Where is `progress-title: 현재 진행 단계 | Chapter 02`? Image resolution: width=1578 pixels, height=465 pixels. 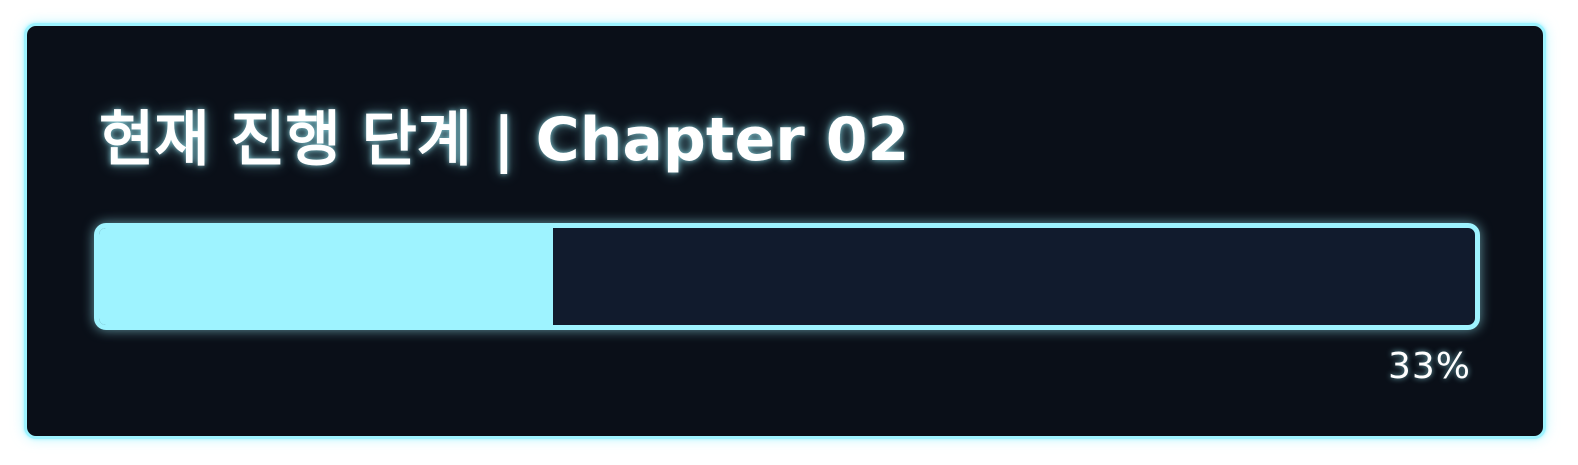 progress-title: 현재 진행 단계 | Chapter 02 is located at coordinates (504, 140).